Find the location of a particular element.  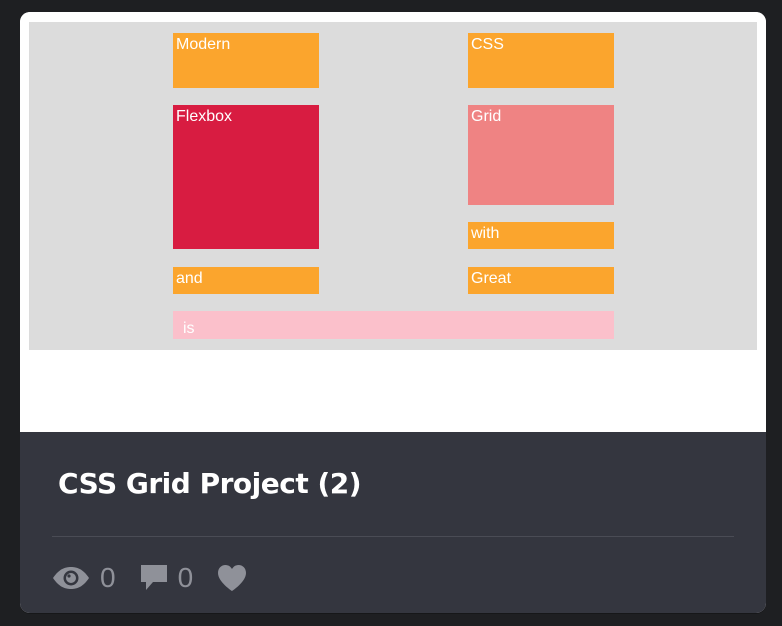

grid-item-and: and is located at coordinates (246, 280).